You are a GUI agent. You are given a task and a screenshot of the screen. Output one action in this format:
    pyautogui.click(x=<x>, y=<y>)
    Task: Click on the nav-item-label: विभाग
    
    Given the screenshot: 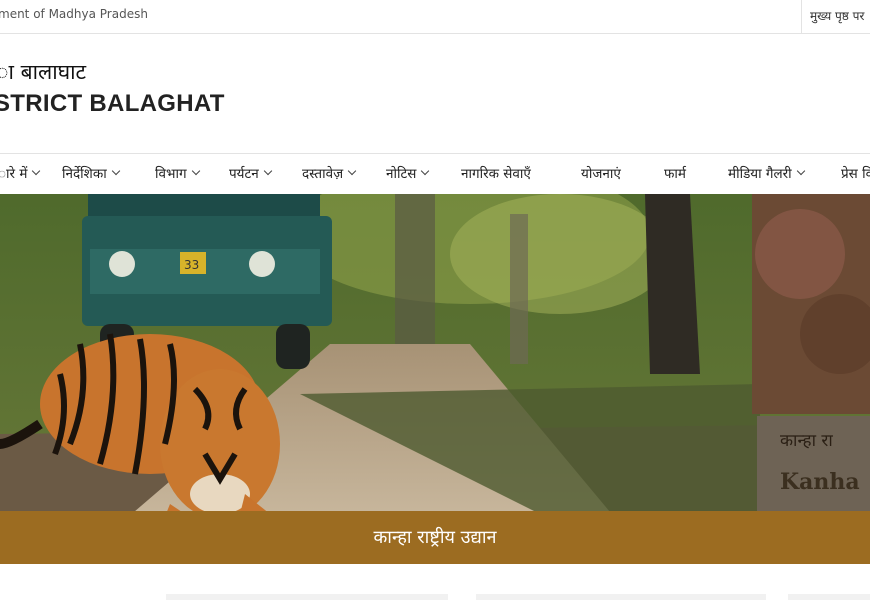 What is the action you would take?
    pyautogui.click(x=171, y=174)
    